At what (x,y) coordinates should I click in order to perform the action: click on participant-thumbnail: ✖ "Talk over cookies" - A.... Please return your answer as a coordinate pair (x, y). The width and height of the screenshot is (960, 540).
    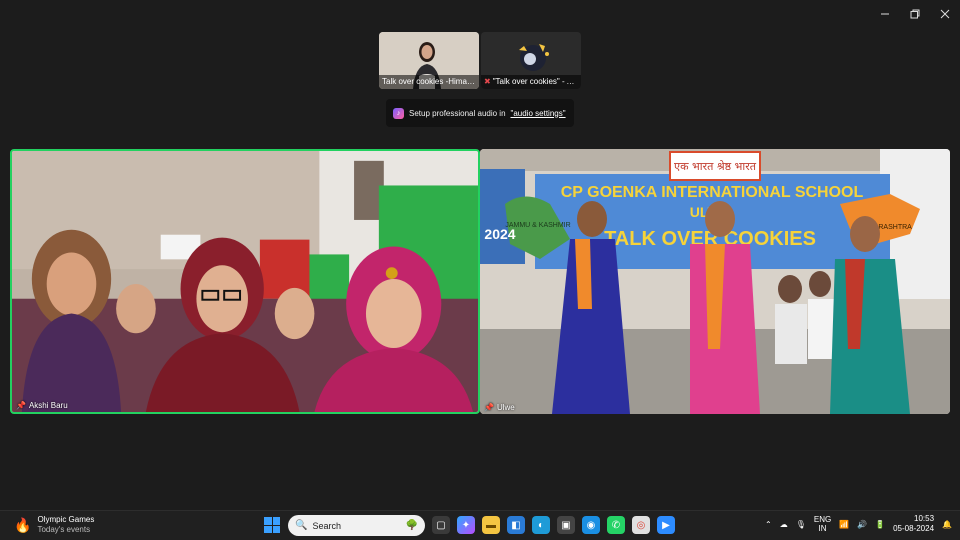
    Looking at the image, I should click on (531, 60).